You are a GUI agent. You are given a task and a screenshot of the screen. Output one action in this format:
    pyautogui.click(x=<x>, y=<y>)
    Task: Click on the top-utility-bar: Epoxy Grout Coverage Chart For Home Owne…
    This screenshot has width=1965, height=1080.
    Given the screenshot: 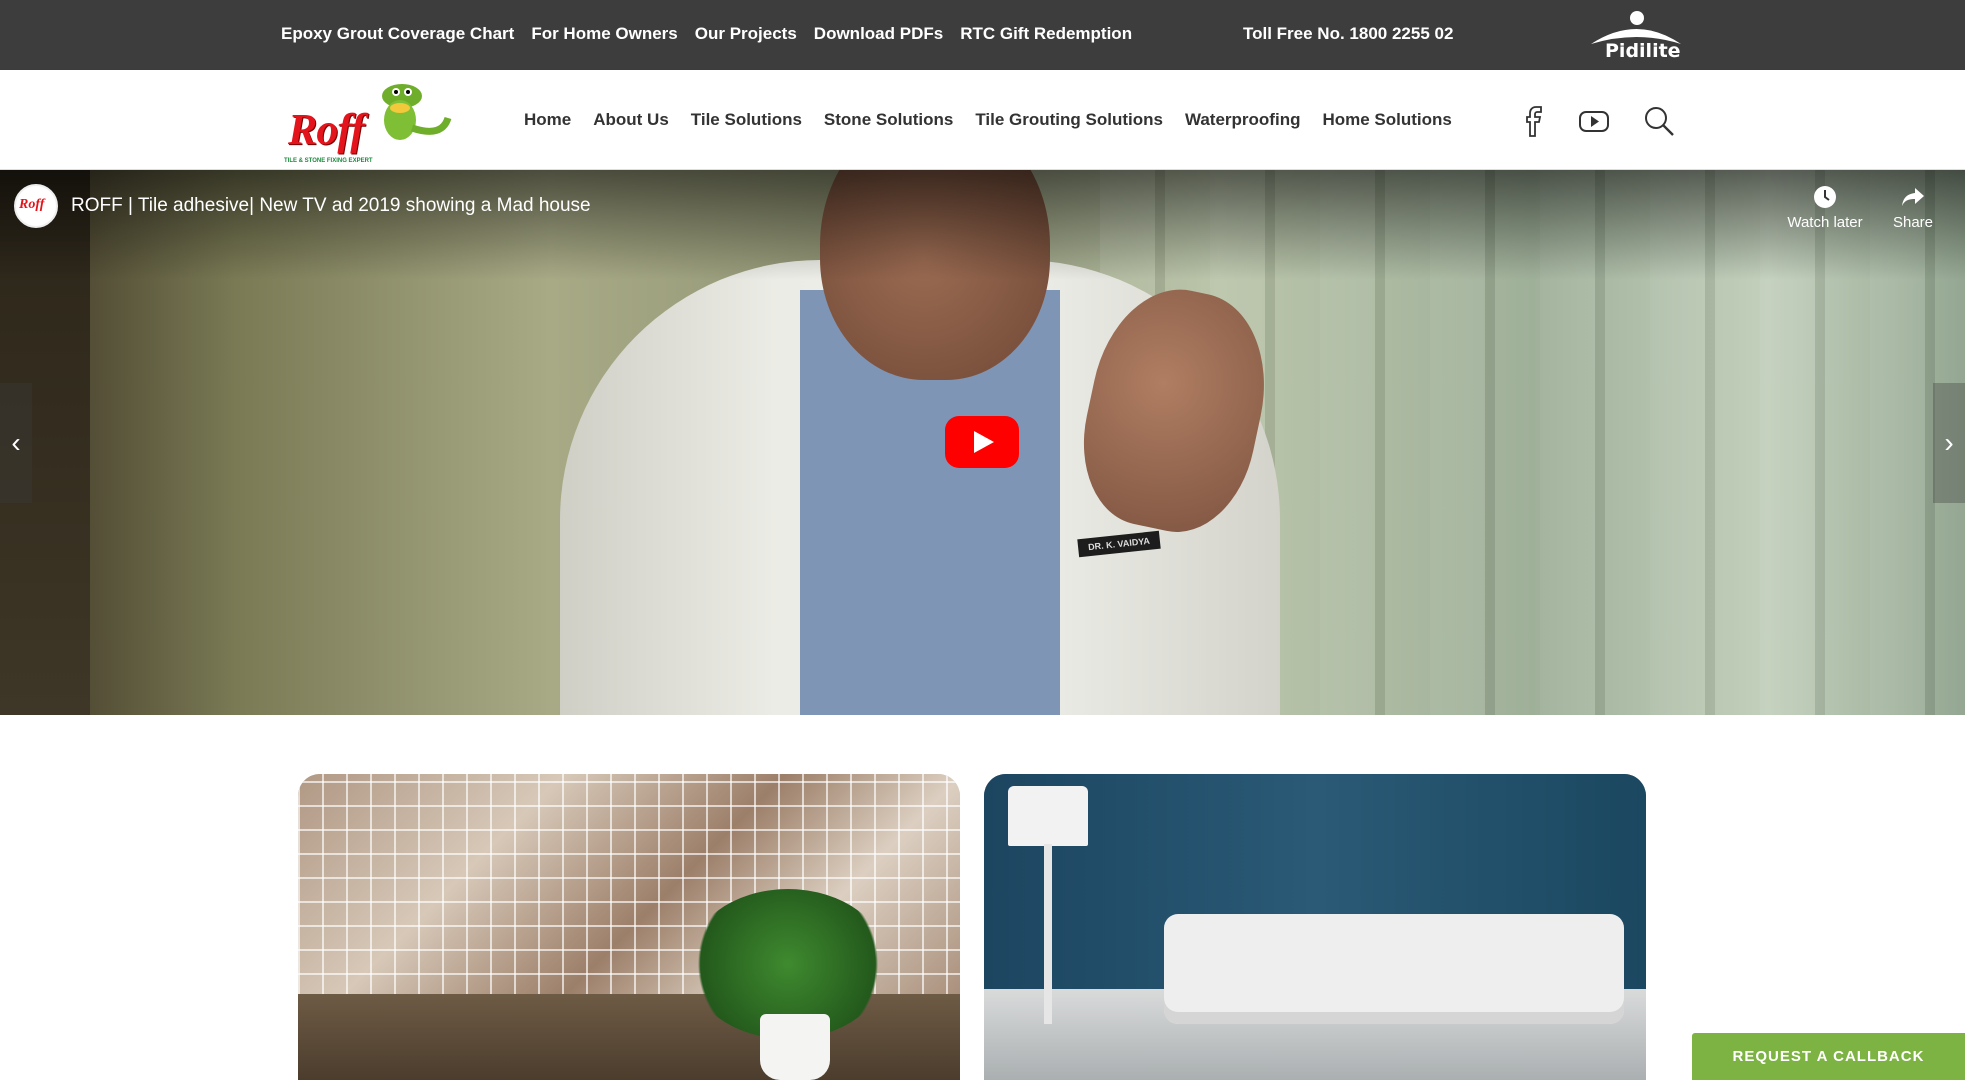 What is the action you would take?
    pyautogui.click(x=982, y=35)
    